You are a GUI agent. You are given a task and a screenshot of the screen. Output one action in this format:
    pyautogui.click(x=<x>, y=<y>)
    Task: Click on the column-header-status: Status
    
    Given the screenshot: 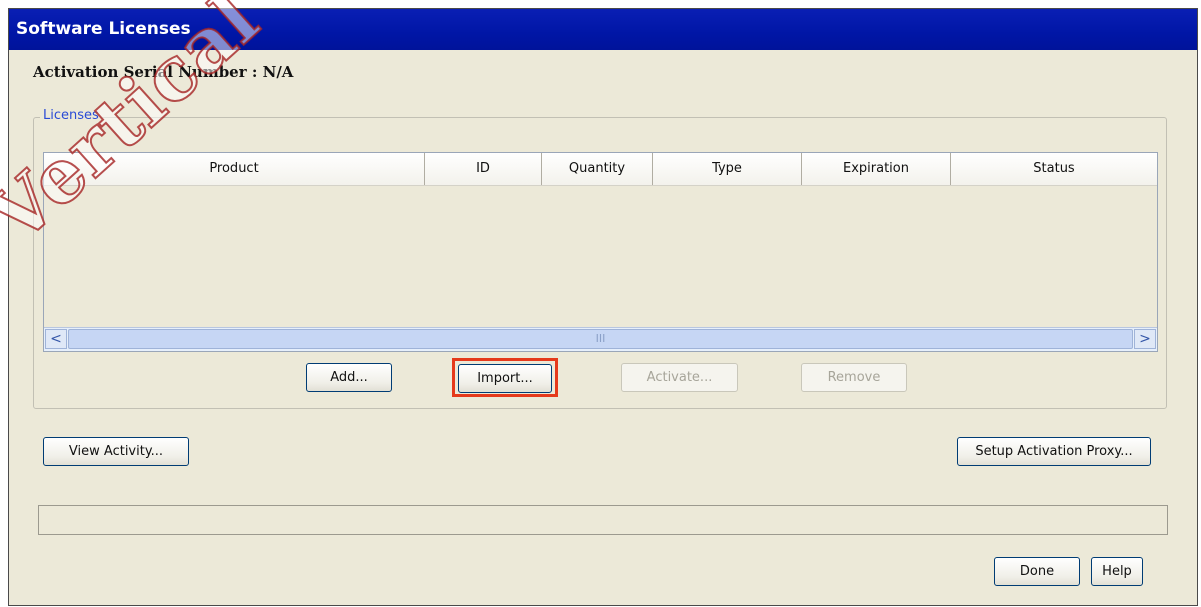 What is the action you would take?
    pyautogui.click(x=1054, y=169)
    